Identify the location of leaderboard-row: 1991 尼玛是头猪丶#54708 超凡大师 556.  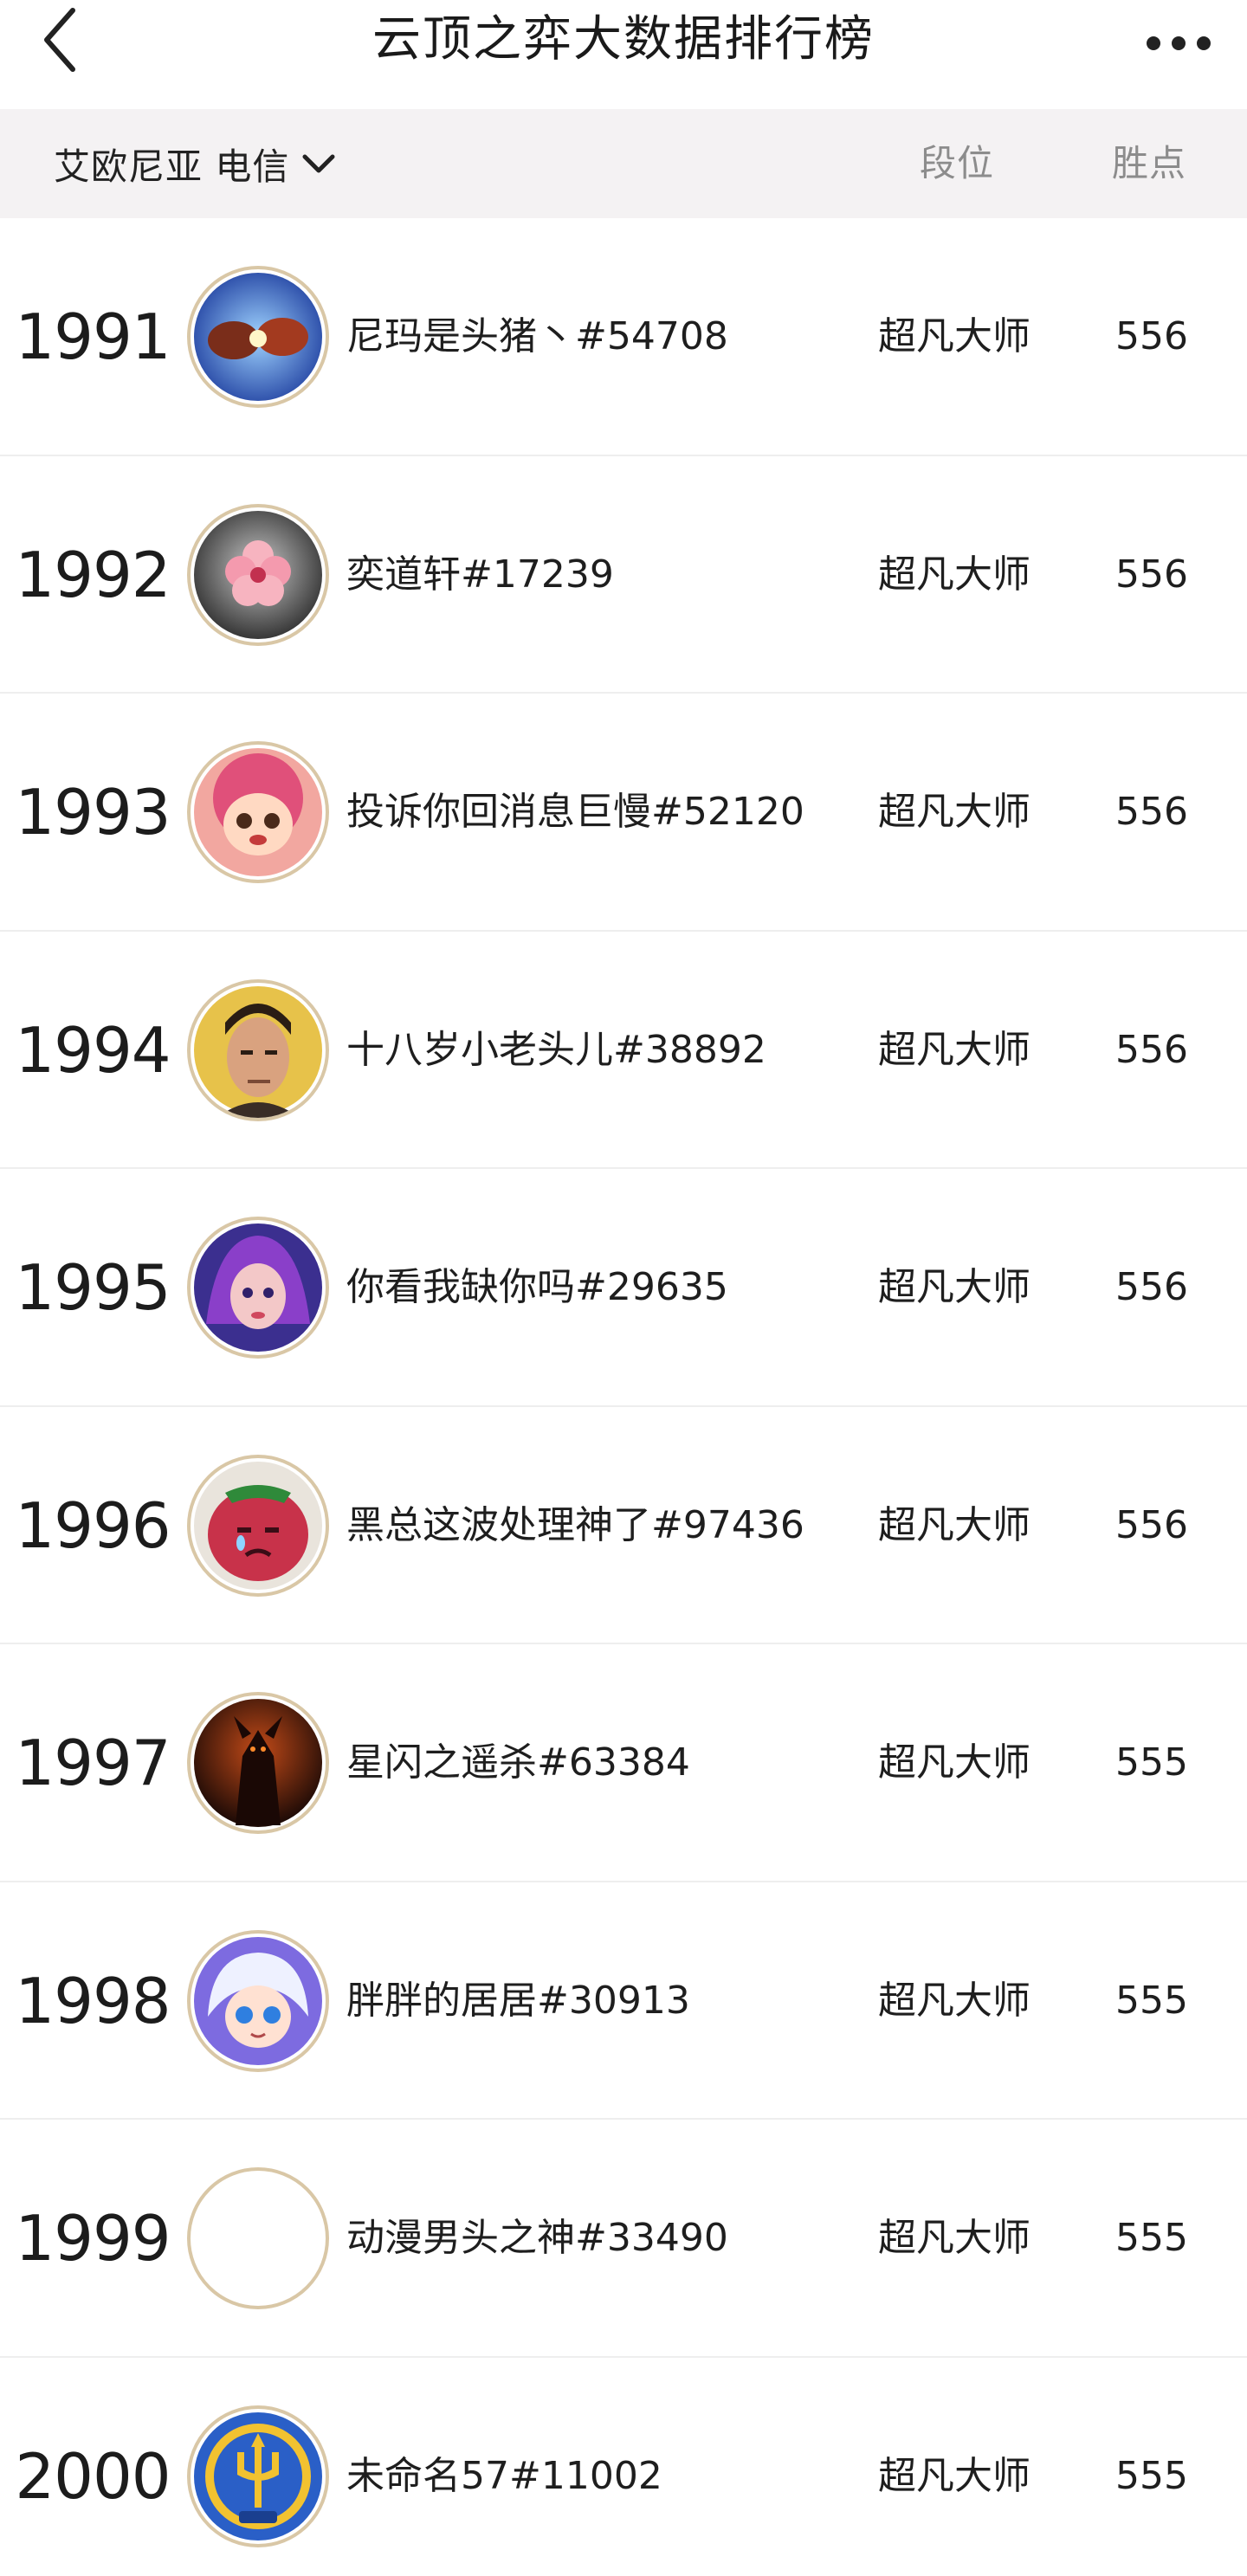
(623, 337).